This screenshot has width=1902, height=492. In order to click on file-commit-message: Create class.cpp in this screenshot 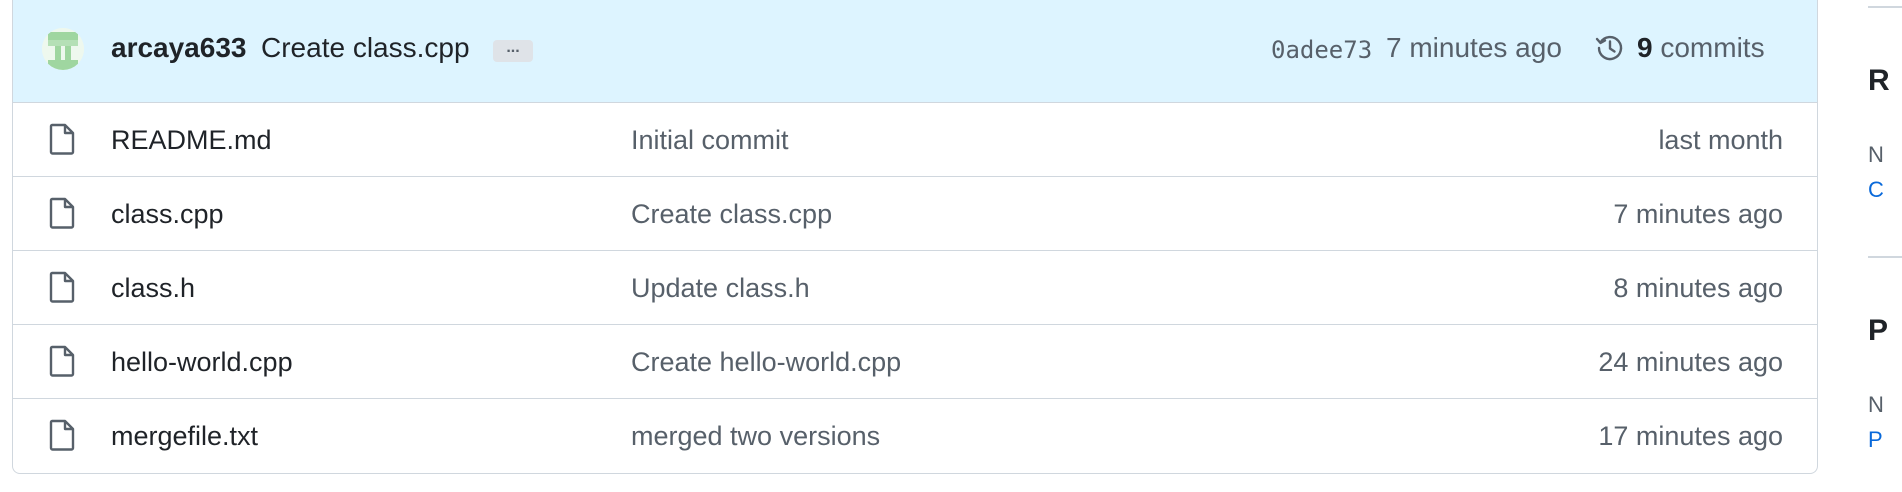, I will do `click(731, 214)`.